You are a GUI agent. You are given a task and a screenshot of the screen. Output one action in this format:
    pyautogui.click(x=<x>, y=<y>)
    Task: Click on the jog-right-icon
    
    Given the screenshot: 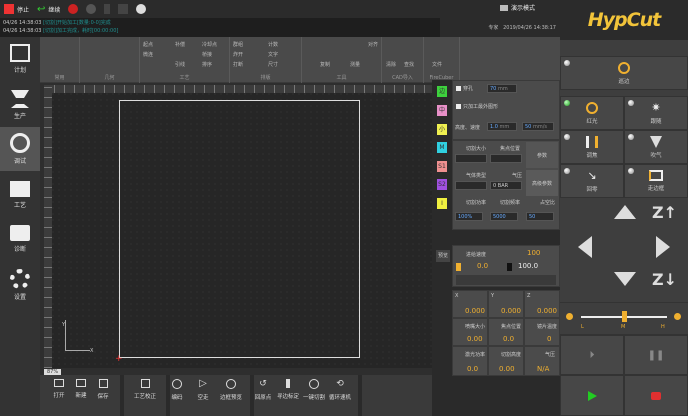 What is the action you would take?
    pyautogui.click(x=663, y=247)
    